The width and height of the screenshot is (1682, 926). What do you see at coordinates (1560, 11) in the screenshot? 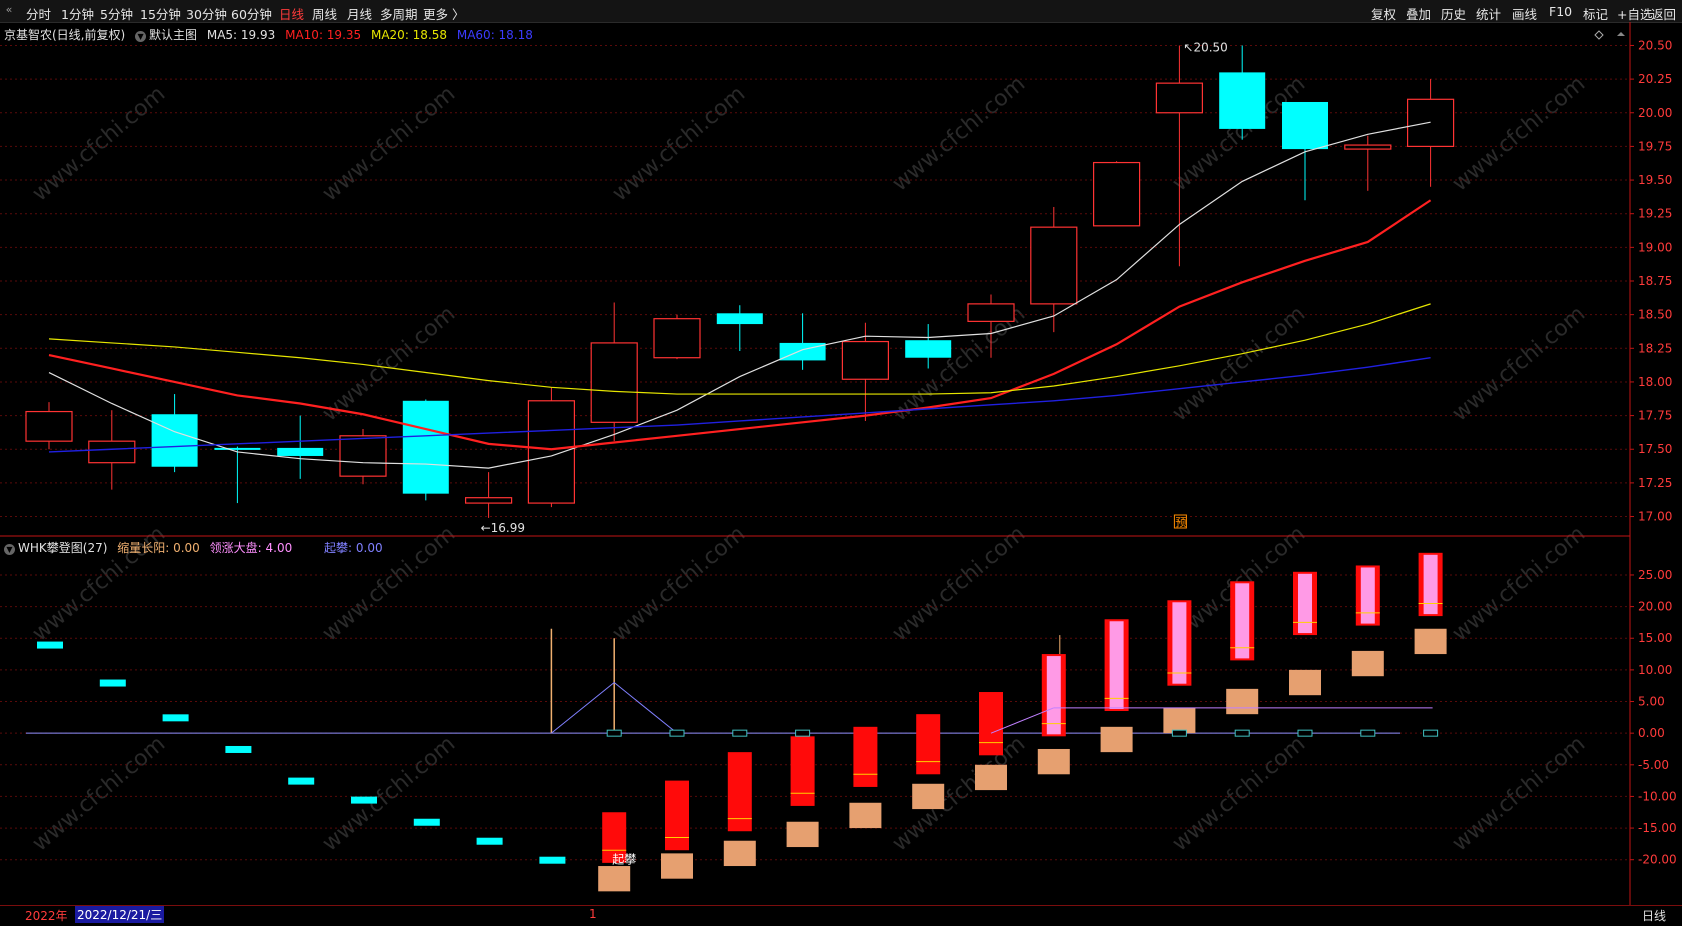
I see `tool-button-5: F10` at bounding box center [1560, 11].